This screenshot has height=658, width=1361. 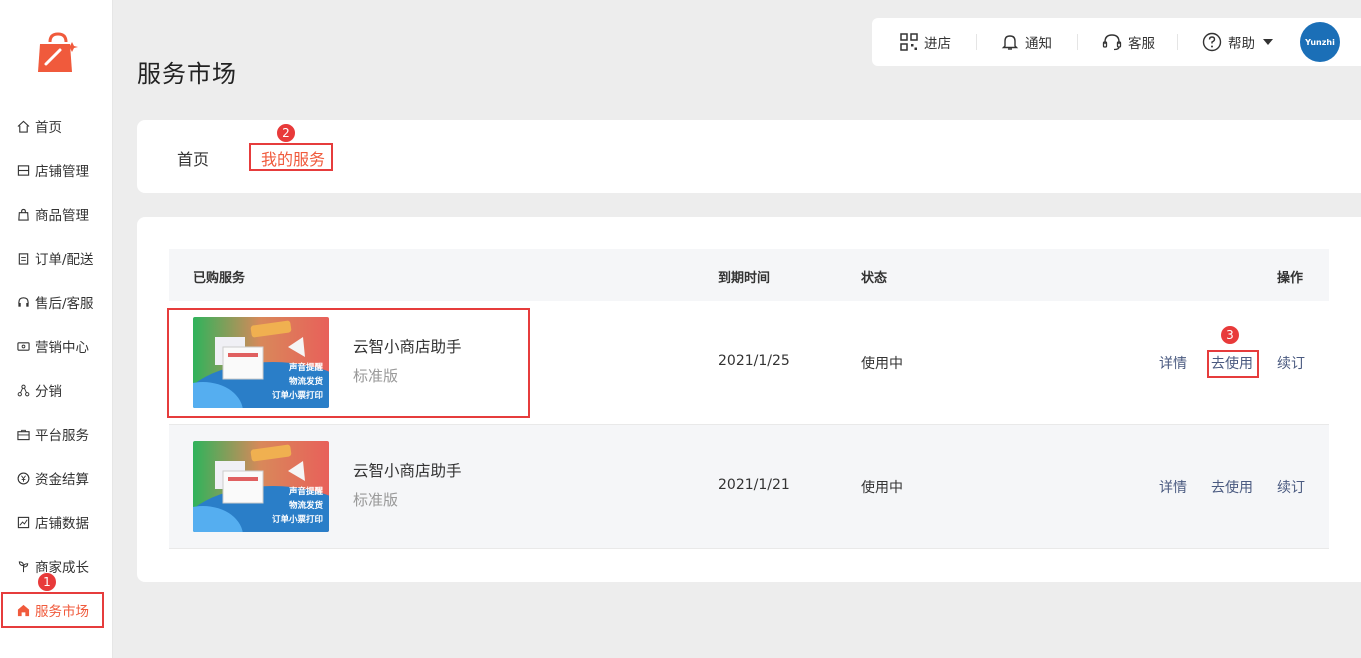 I want to click on help-dropdown: 帮助, so click(x=1237, y=42).